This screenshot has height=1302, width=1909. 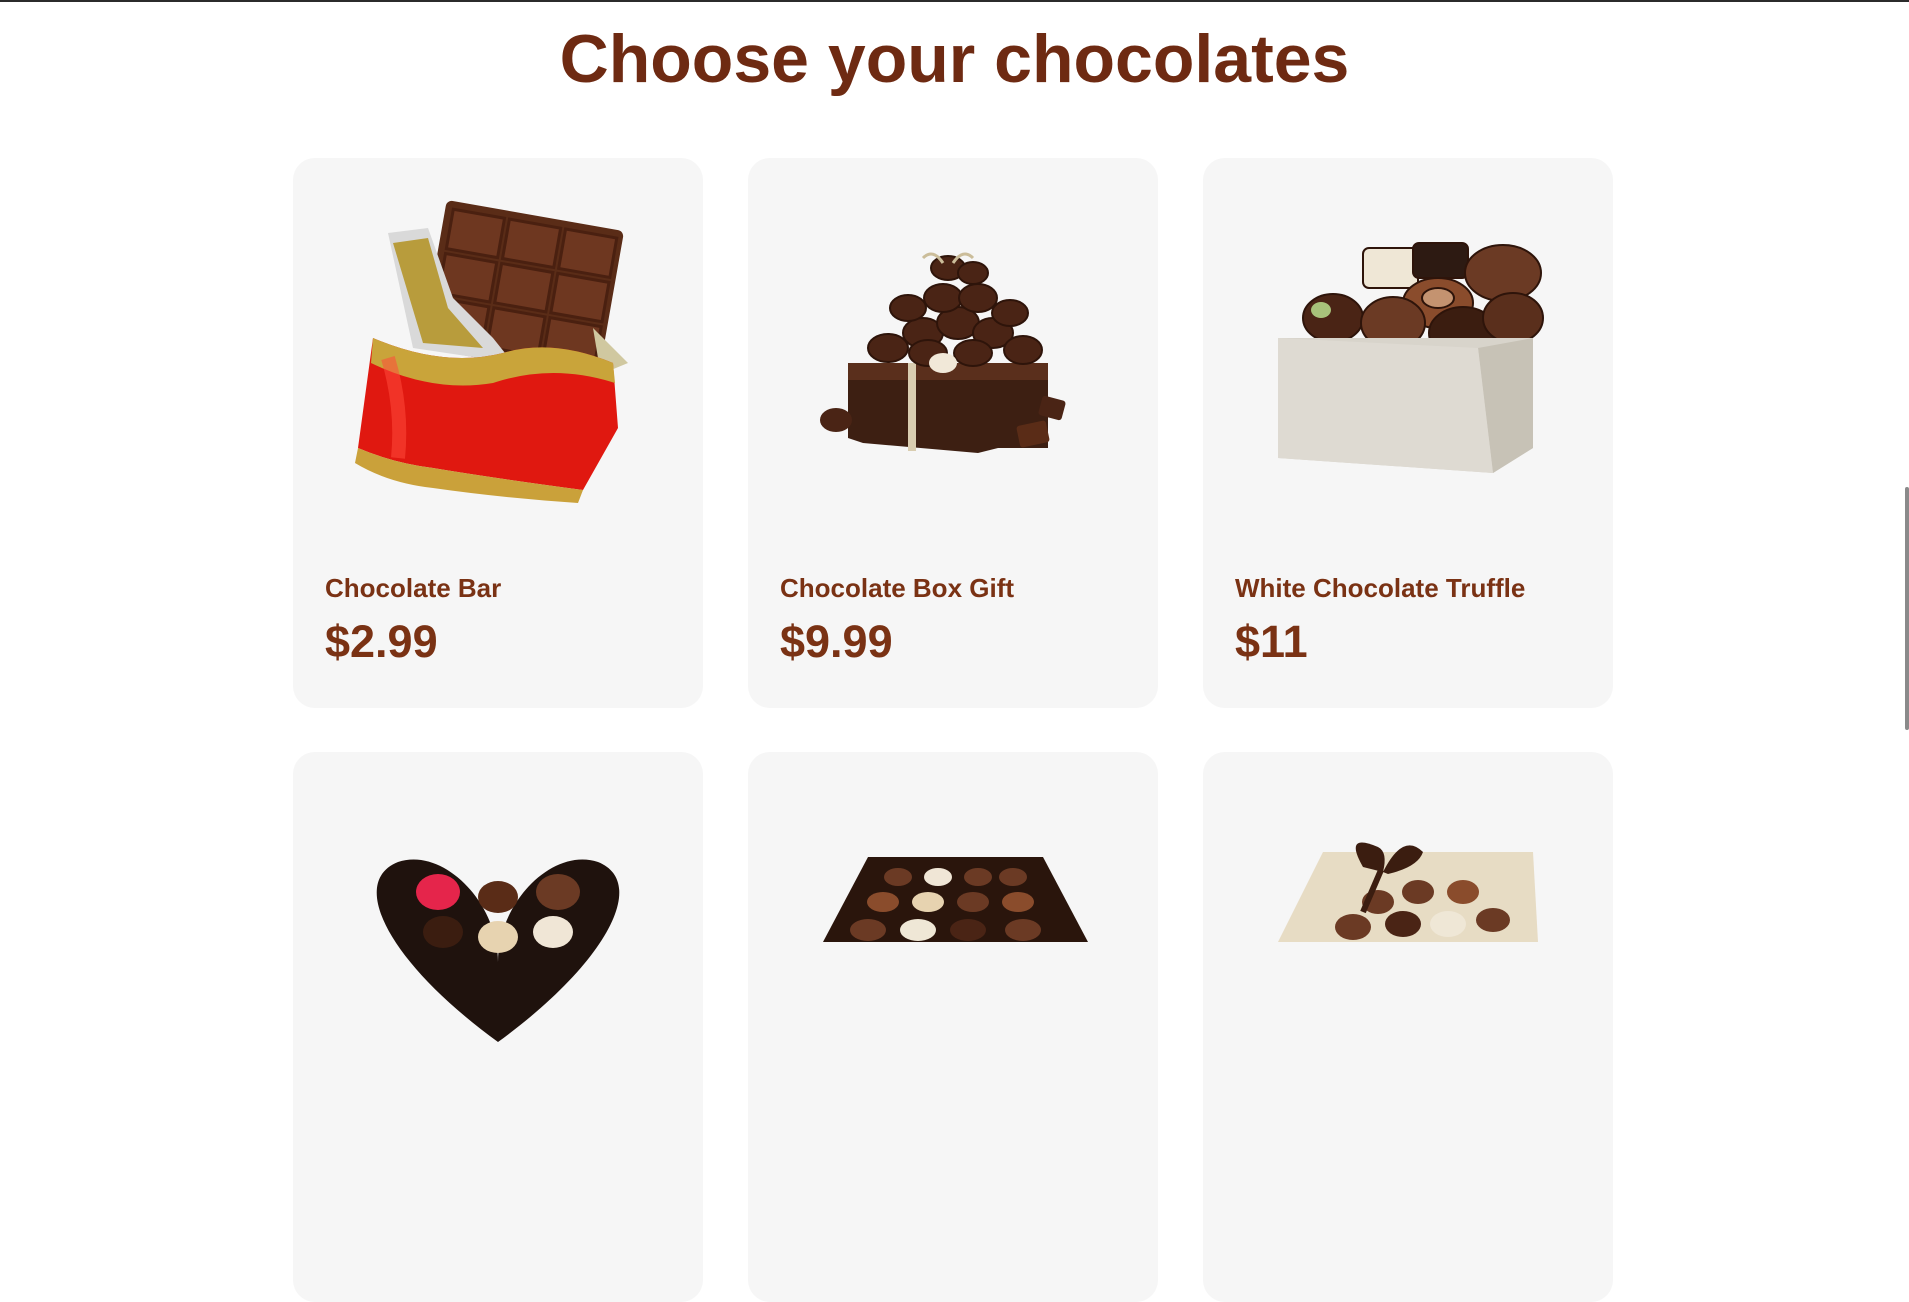 I want to click on product-card-square-assortment, so click(x=953, y=1027).